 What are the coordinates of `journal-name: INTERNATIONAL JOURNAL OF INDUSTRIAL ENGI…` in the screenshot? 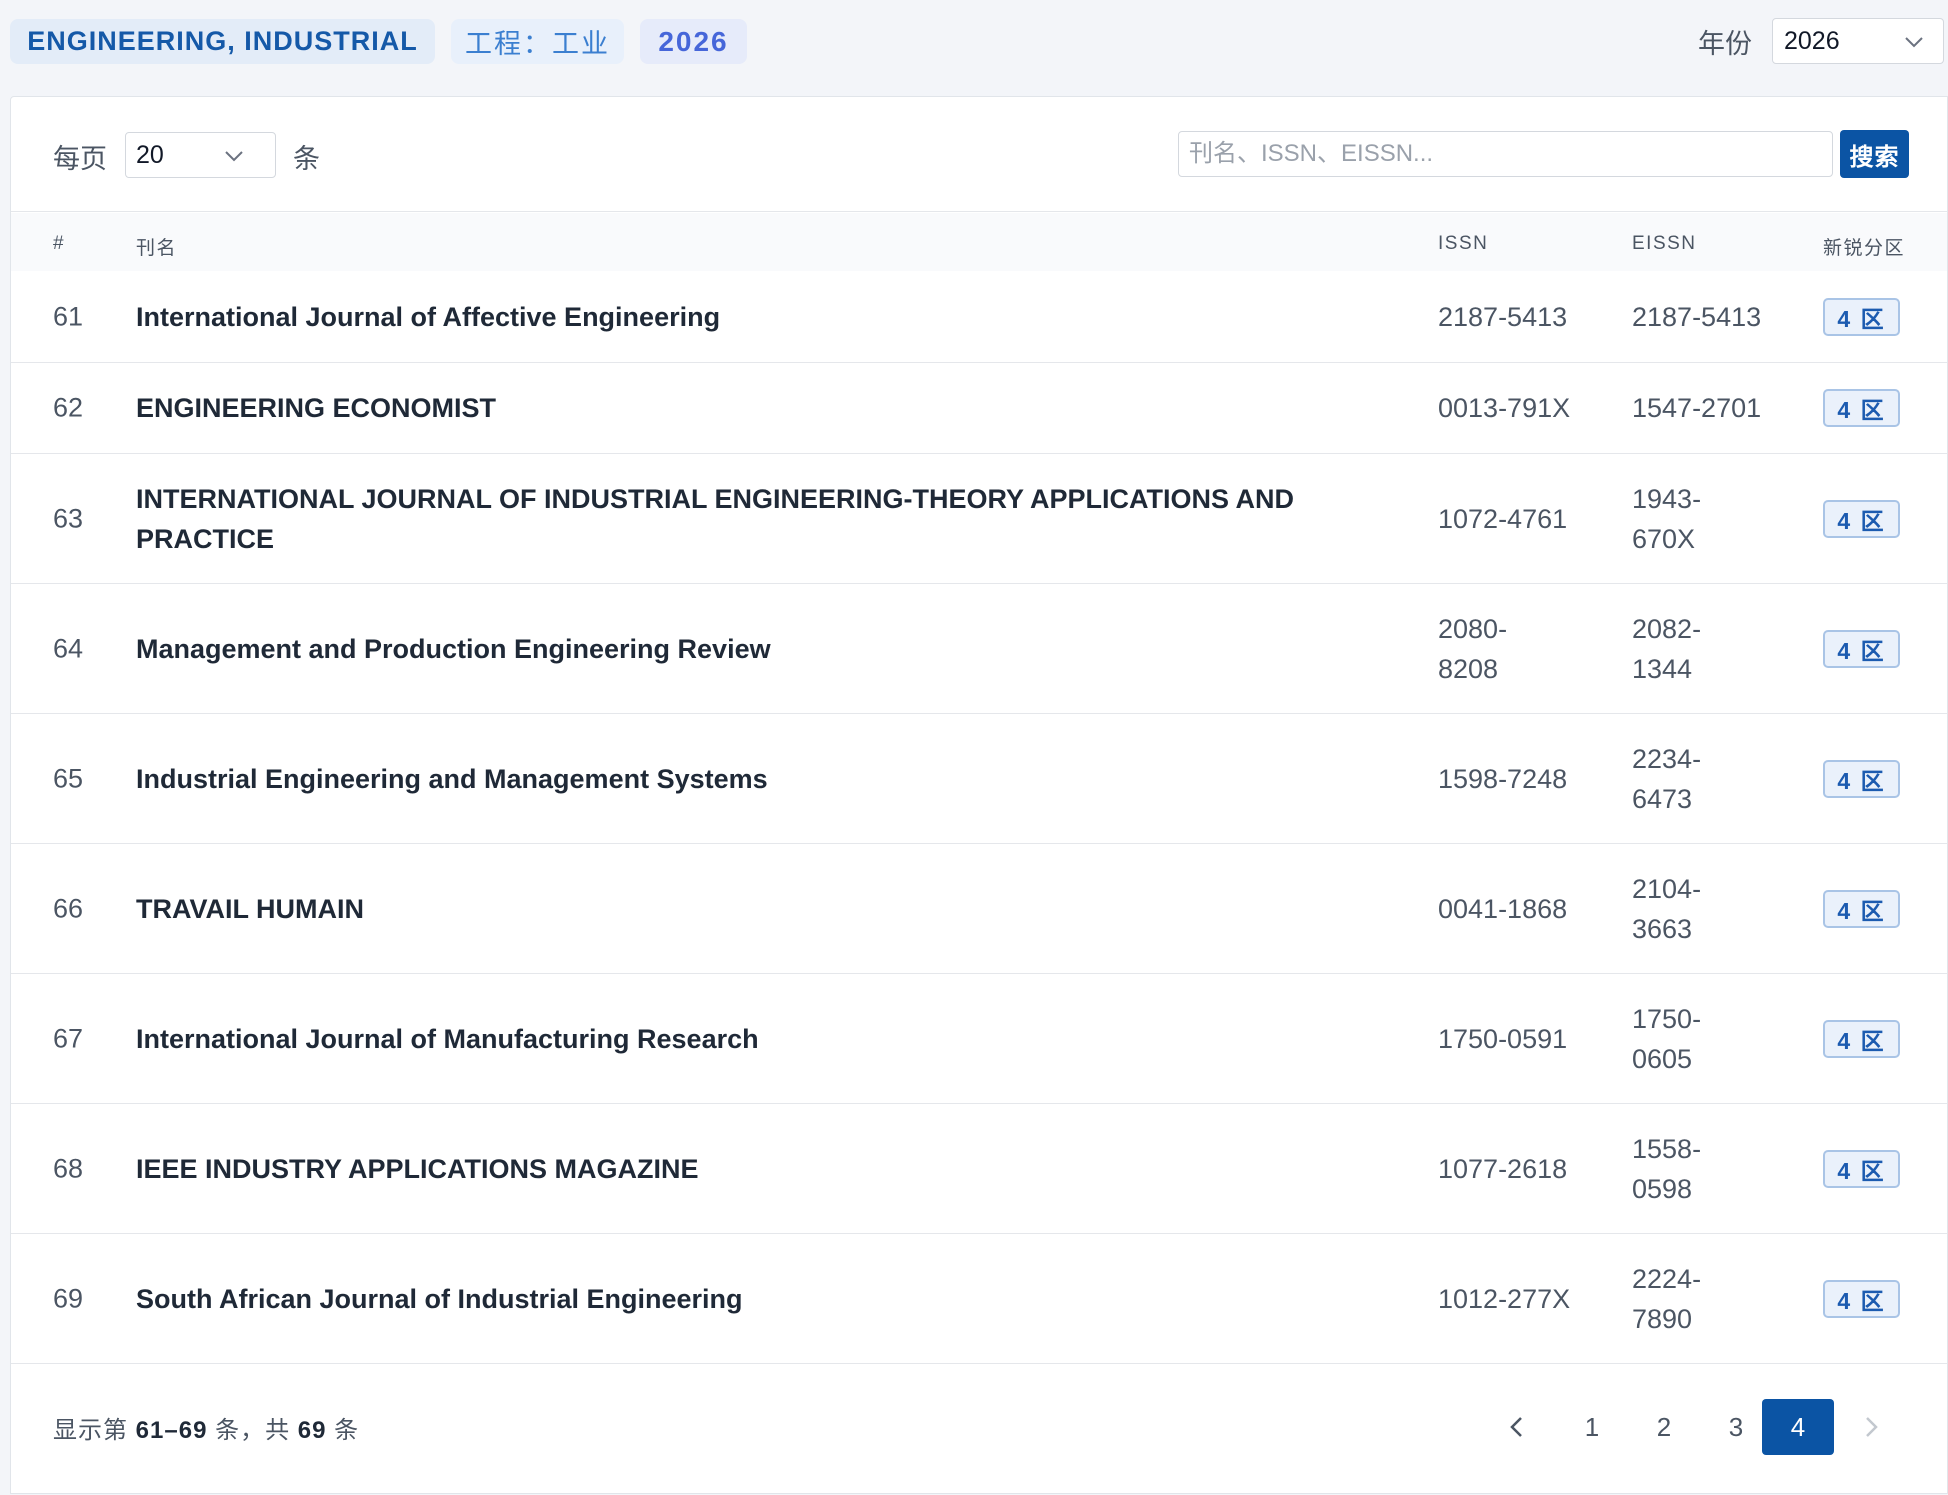 It's located at (736, 519).